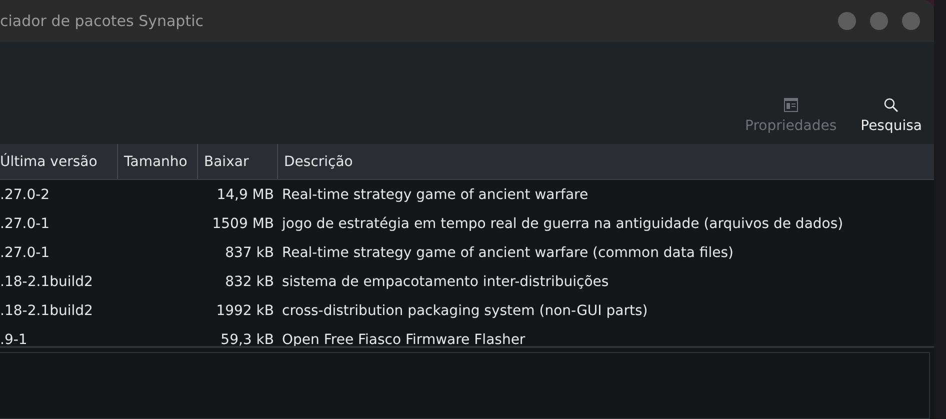 The width and height of the screenshot is (946, 419). Describe the element at coordinates (562, 224) in the screenshot. I see `table-cell-text: jogo de estratégia em tempo real de guerra na antiguidade (arquivos de dados)` at that location.